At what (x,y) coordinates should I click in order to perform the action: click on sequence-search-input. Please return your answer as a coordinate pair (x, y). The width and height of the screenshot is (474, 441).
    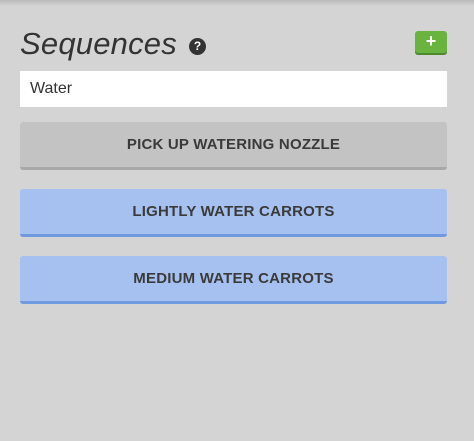
    Looking at the image, I should click on (233, 89).